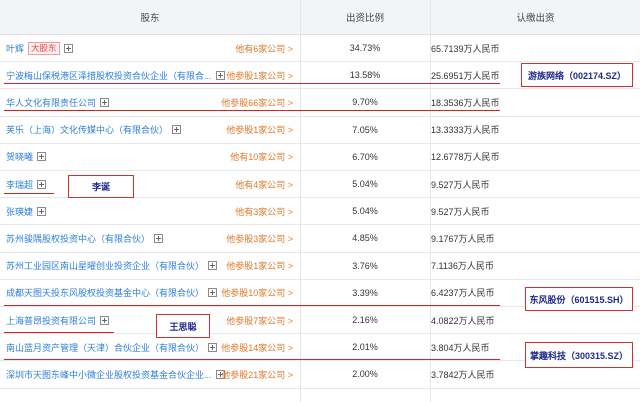 The height and width of the screenshot is (402, 640). What do you see at coordinates (105, 292) in the screenshot?
I see `shareholder-name-link: 成都天图天投东风股权投资基金中心（有限合伙）` at bounding box center [105, 292].